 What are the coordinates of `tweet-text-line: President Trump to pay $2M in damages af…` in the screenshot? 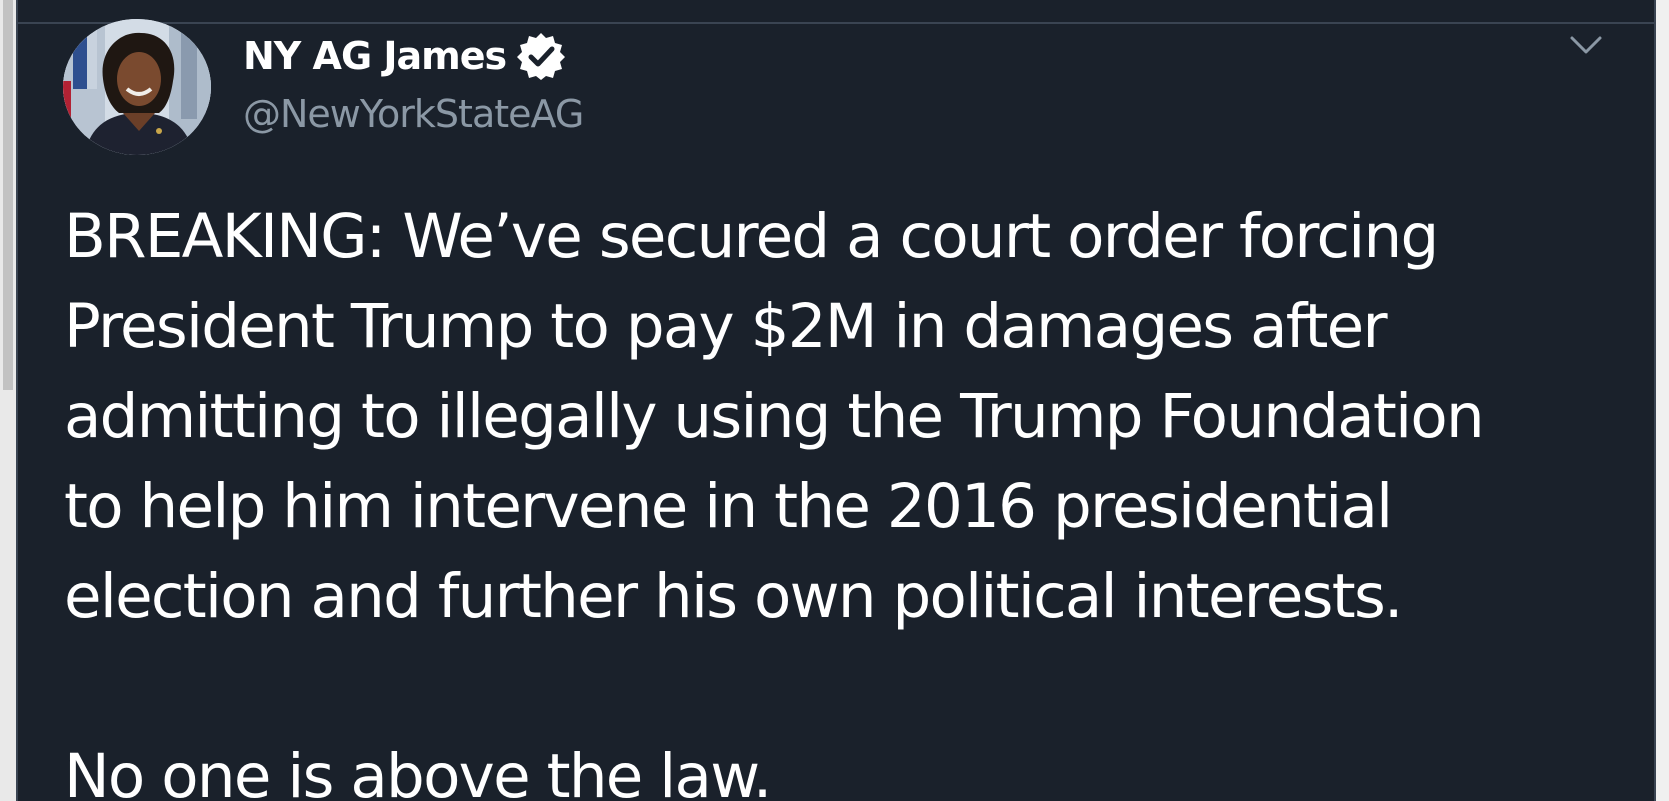 It's located at (726, 326).